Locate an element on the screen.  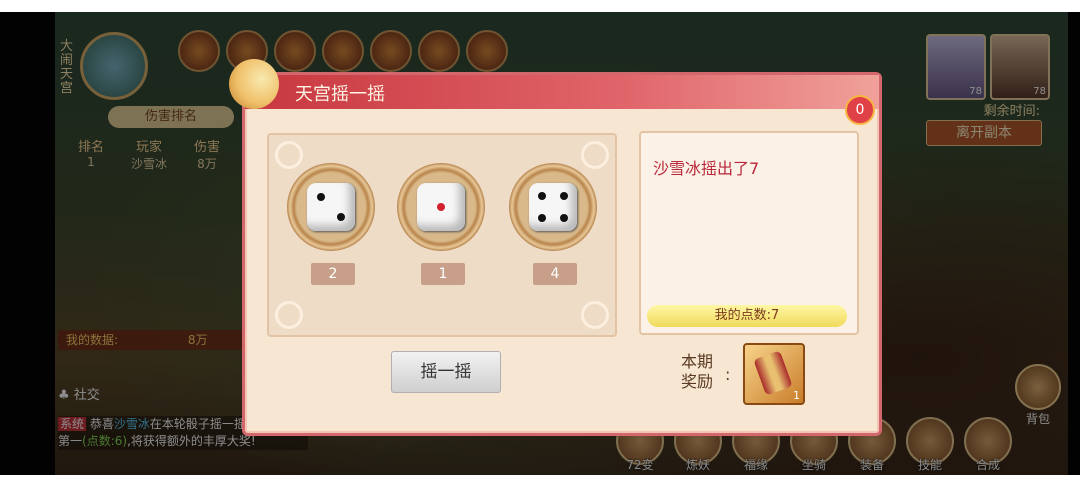
die-value: 2 is located at coordinates (333, 274).